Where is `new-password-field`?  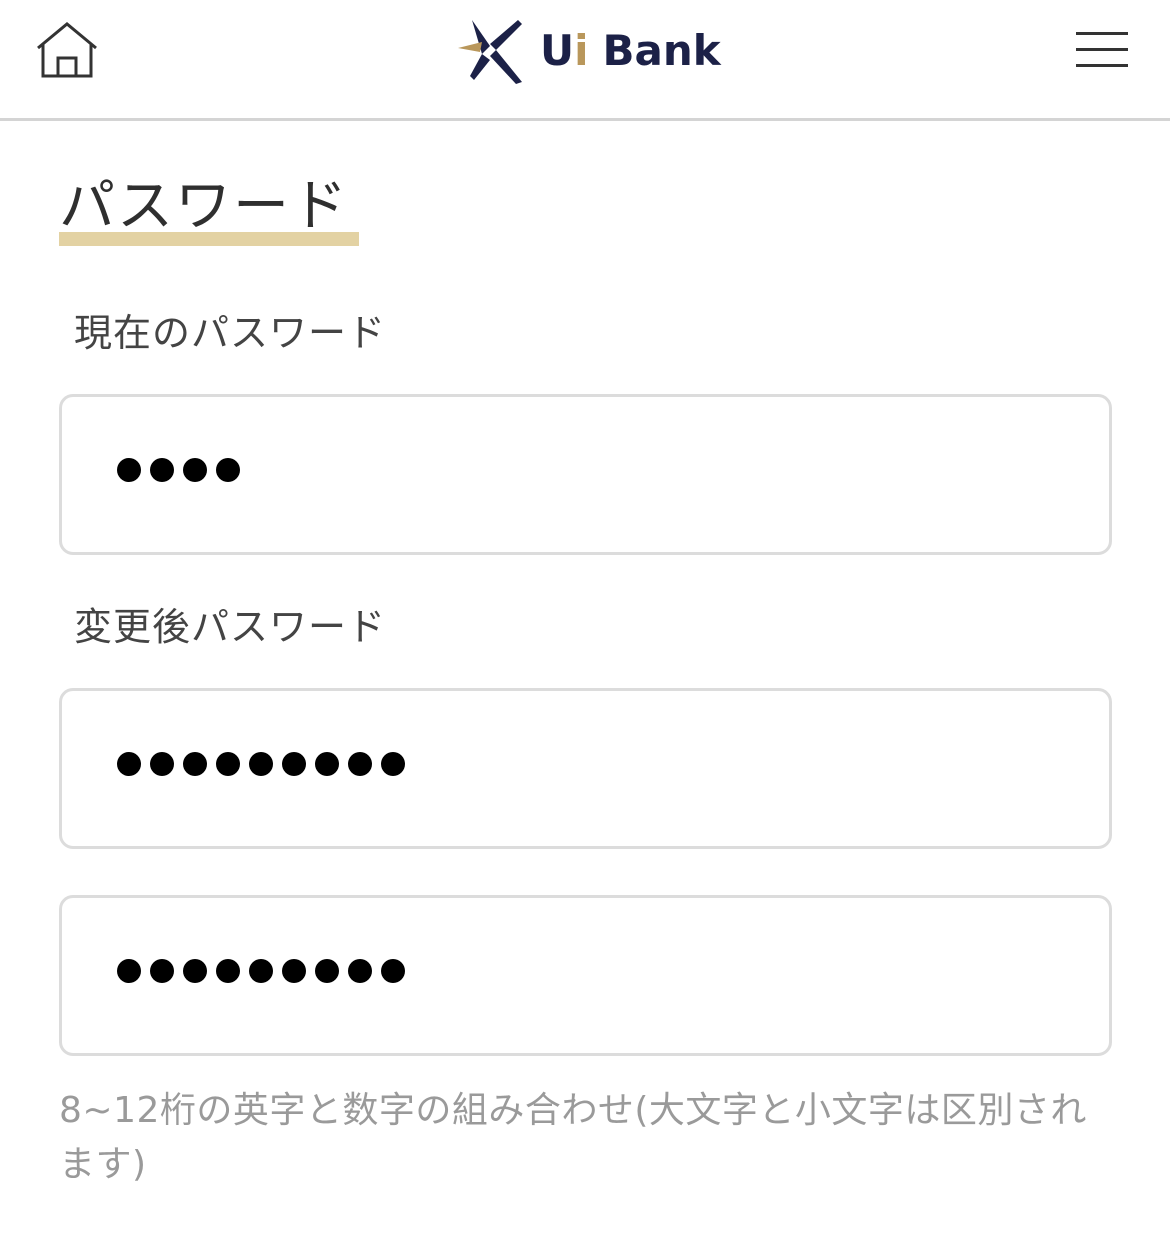 new-password-field is located at coordinates (585, 768).